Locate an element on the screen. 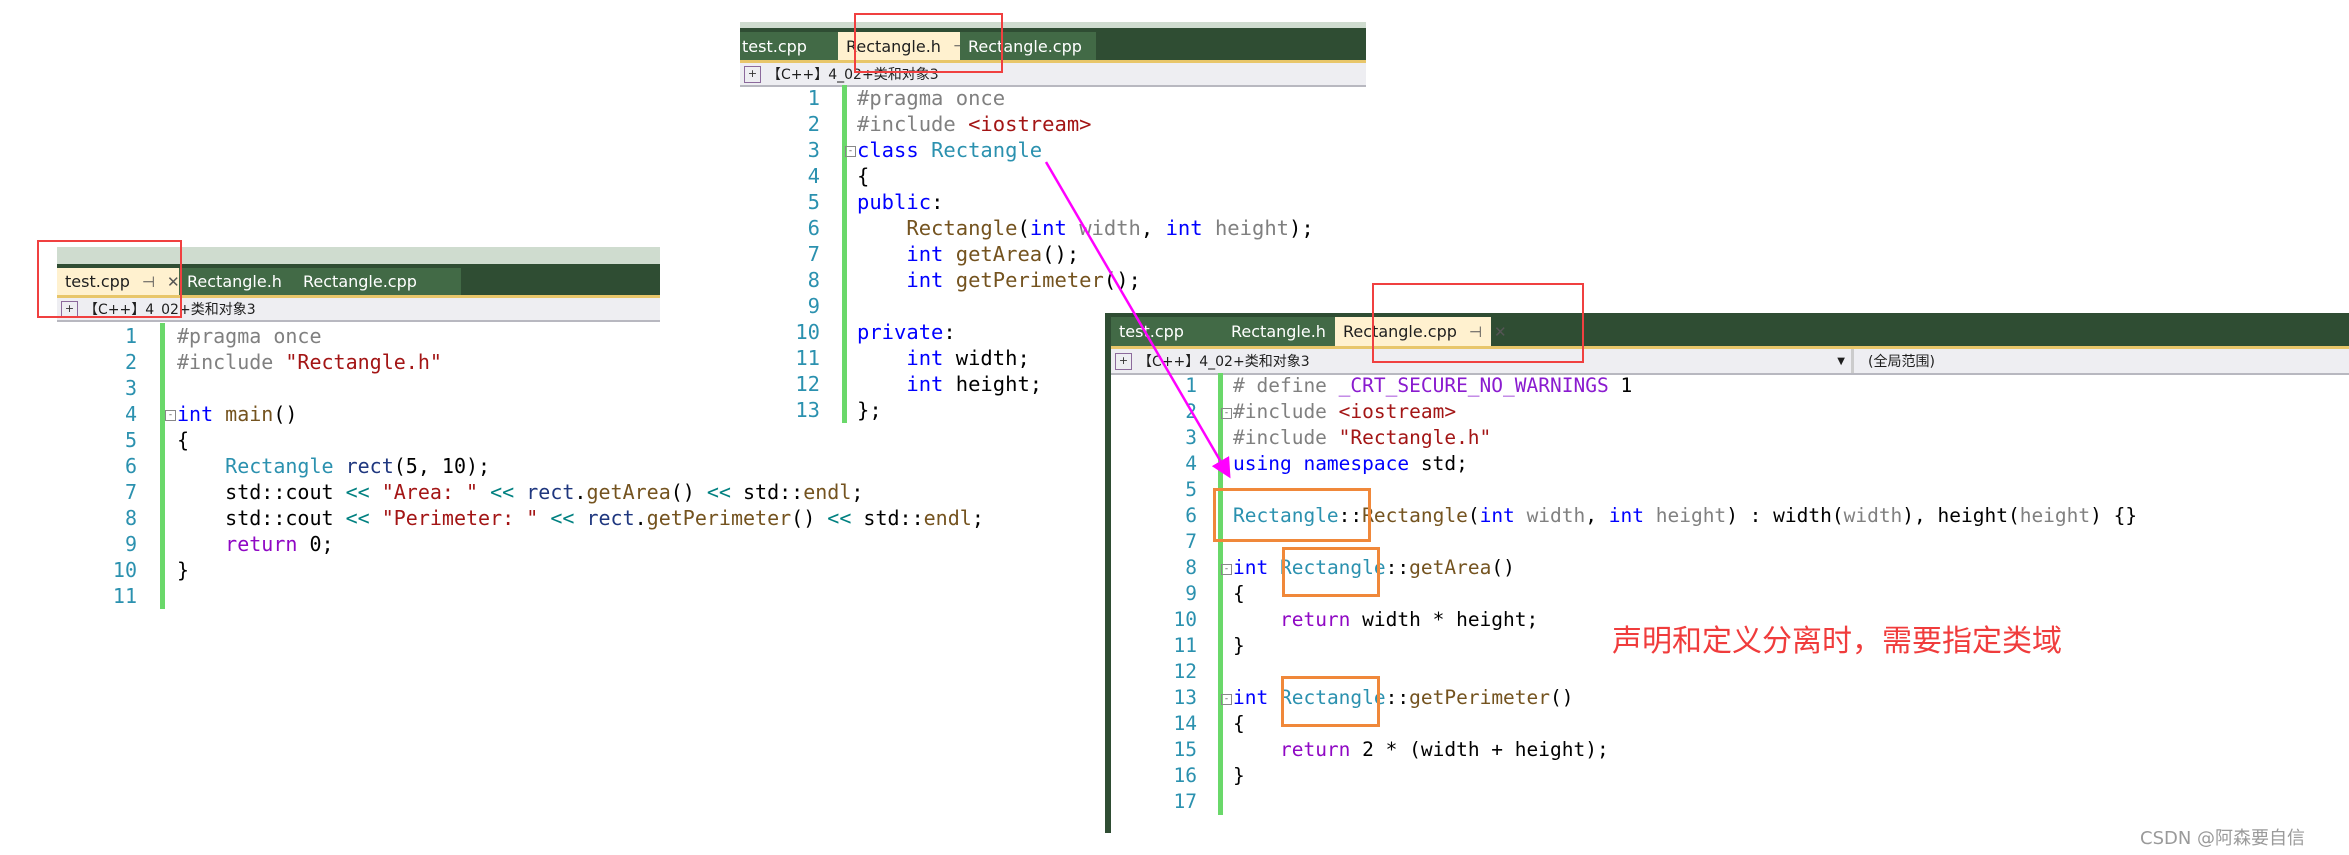  arrow is located at coordinates (1137, 320).